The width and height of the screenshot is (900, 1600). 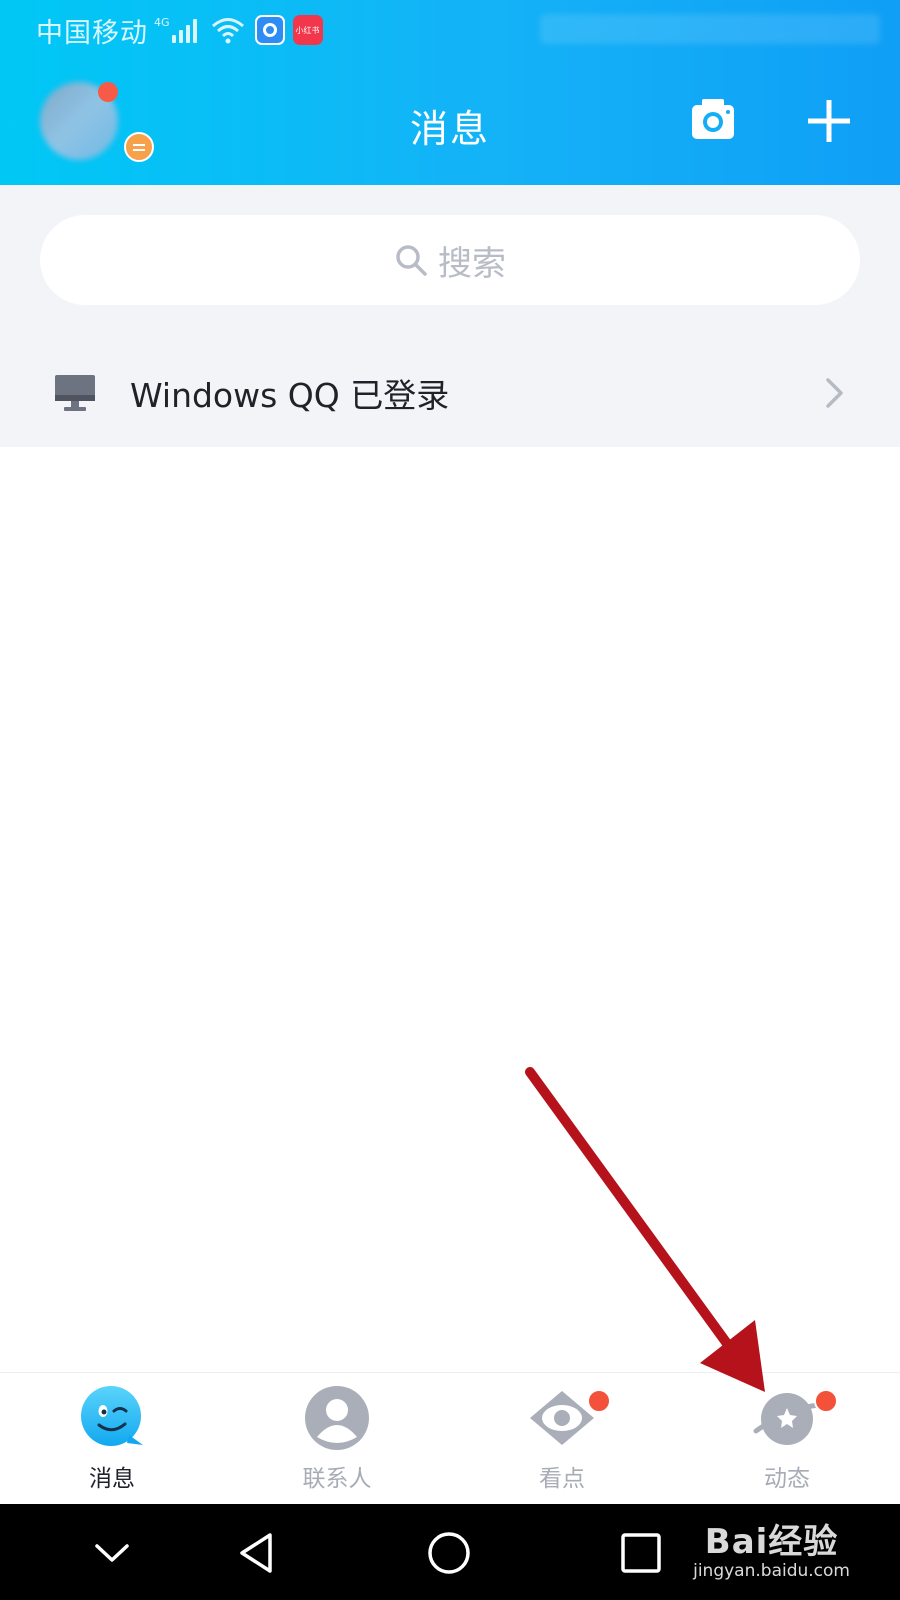 I want to click on contacts-icon, so click(x=337, y=1418).